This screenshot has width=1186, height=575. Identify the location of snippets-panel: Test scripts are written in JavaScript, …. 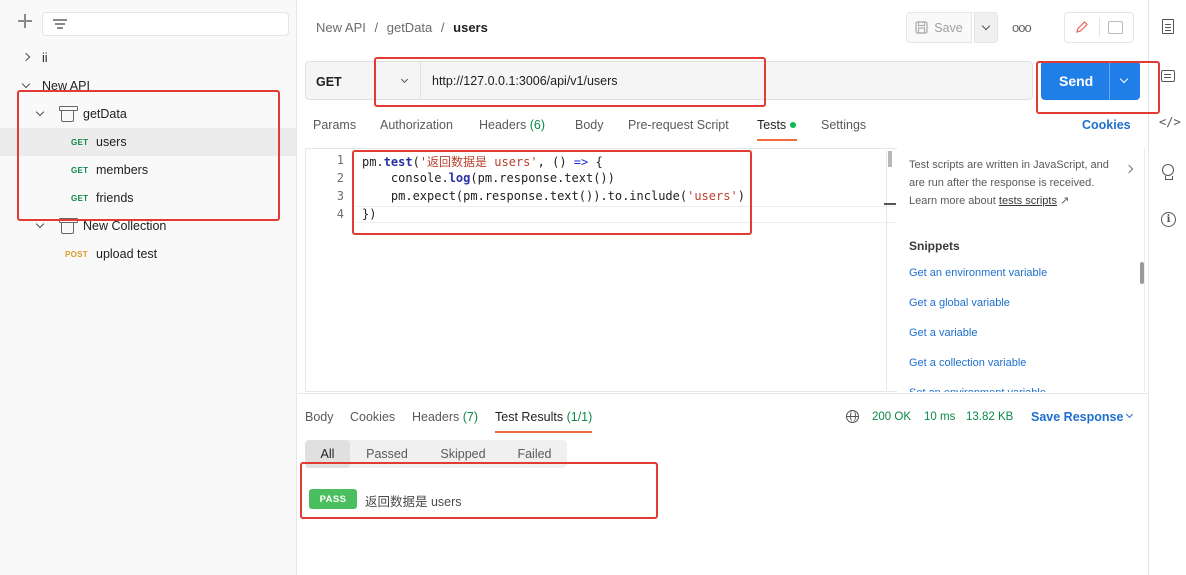
(1022, 270).